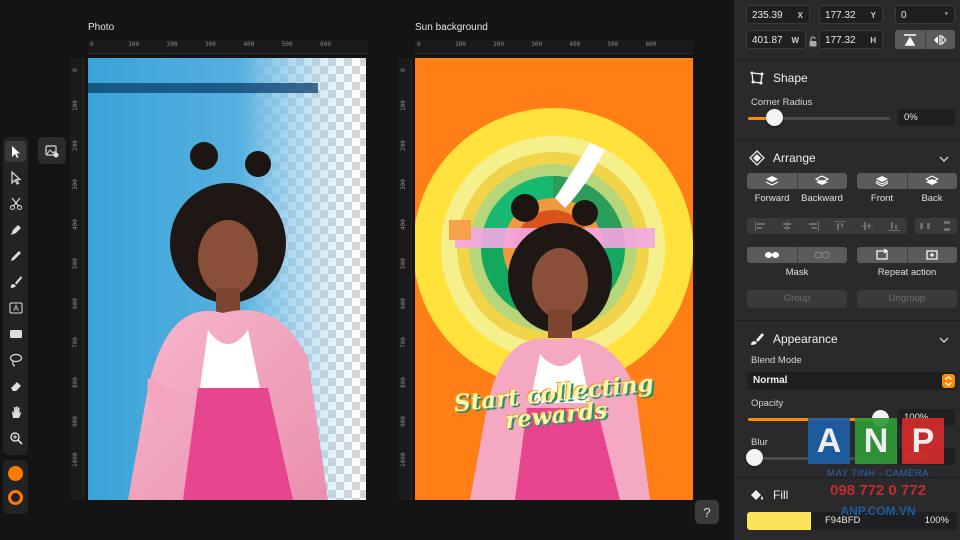 This screenshot has width=960, height=540. Describe the element at coordinates (805, 339) in the screenshot. I see `appearance-title: Appearance` at that location.